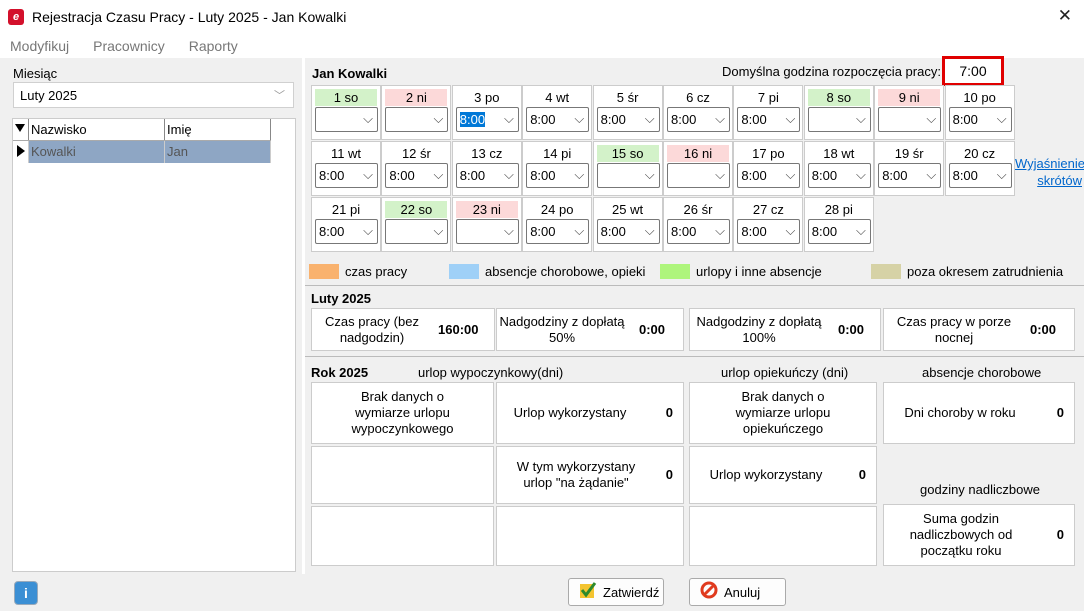  What do you see at coordinates (20, 128) in the screenshot?
I see `sort-triangle-icon` at bounding box center [20, 128].